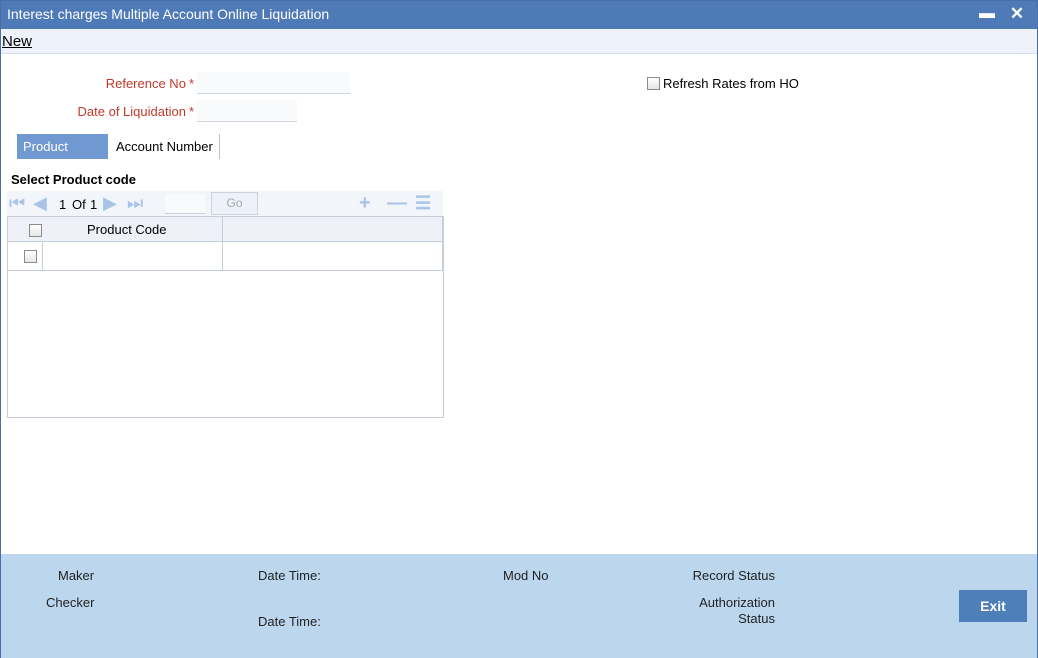 The height and width of the screenshot is (658, 1038). Describe the element at coordinates (135, 203) in the screenshot. I see `last-page-icon: ⏭` at that location.